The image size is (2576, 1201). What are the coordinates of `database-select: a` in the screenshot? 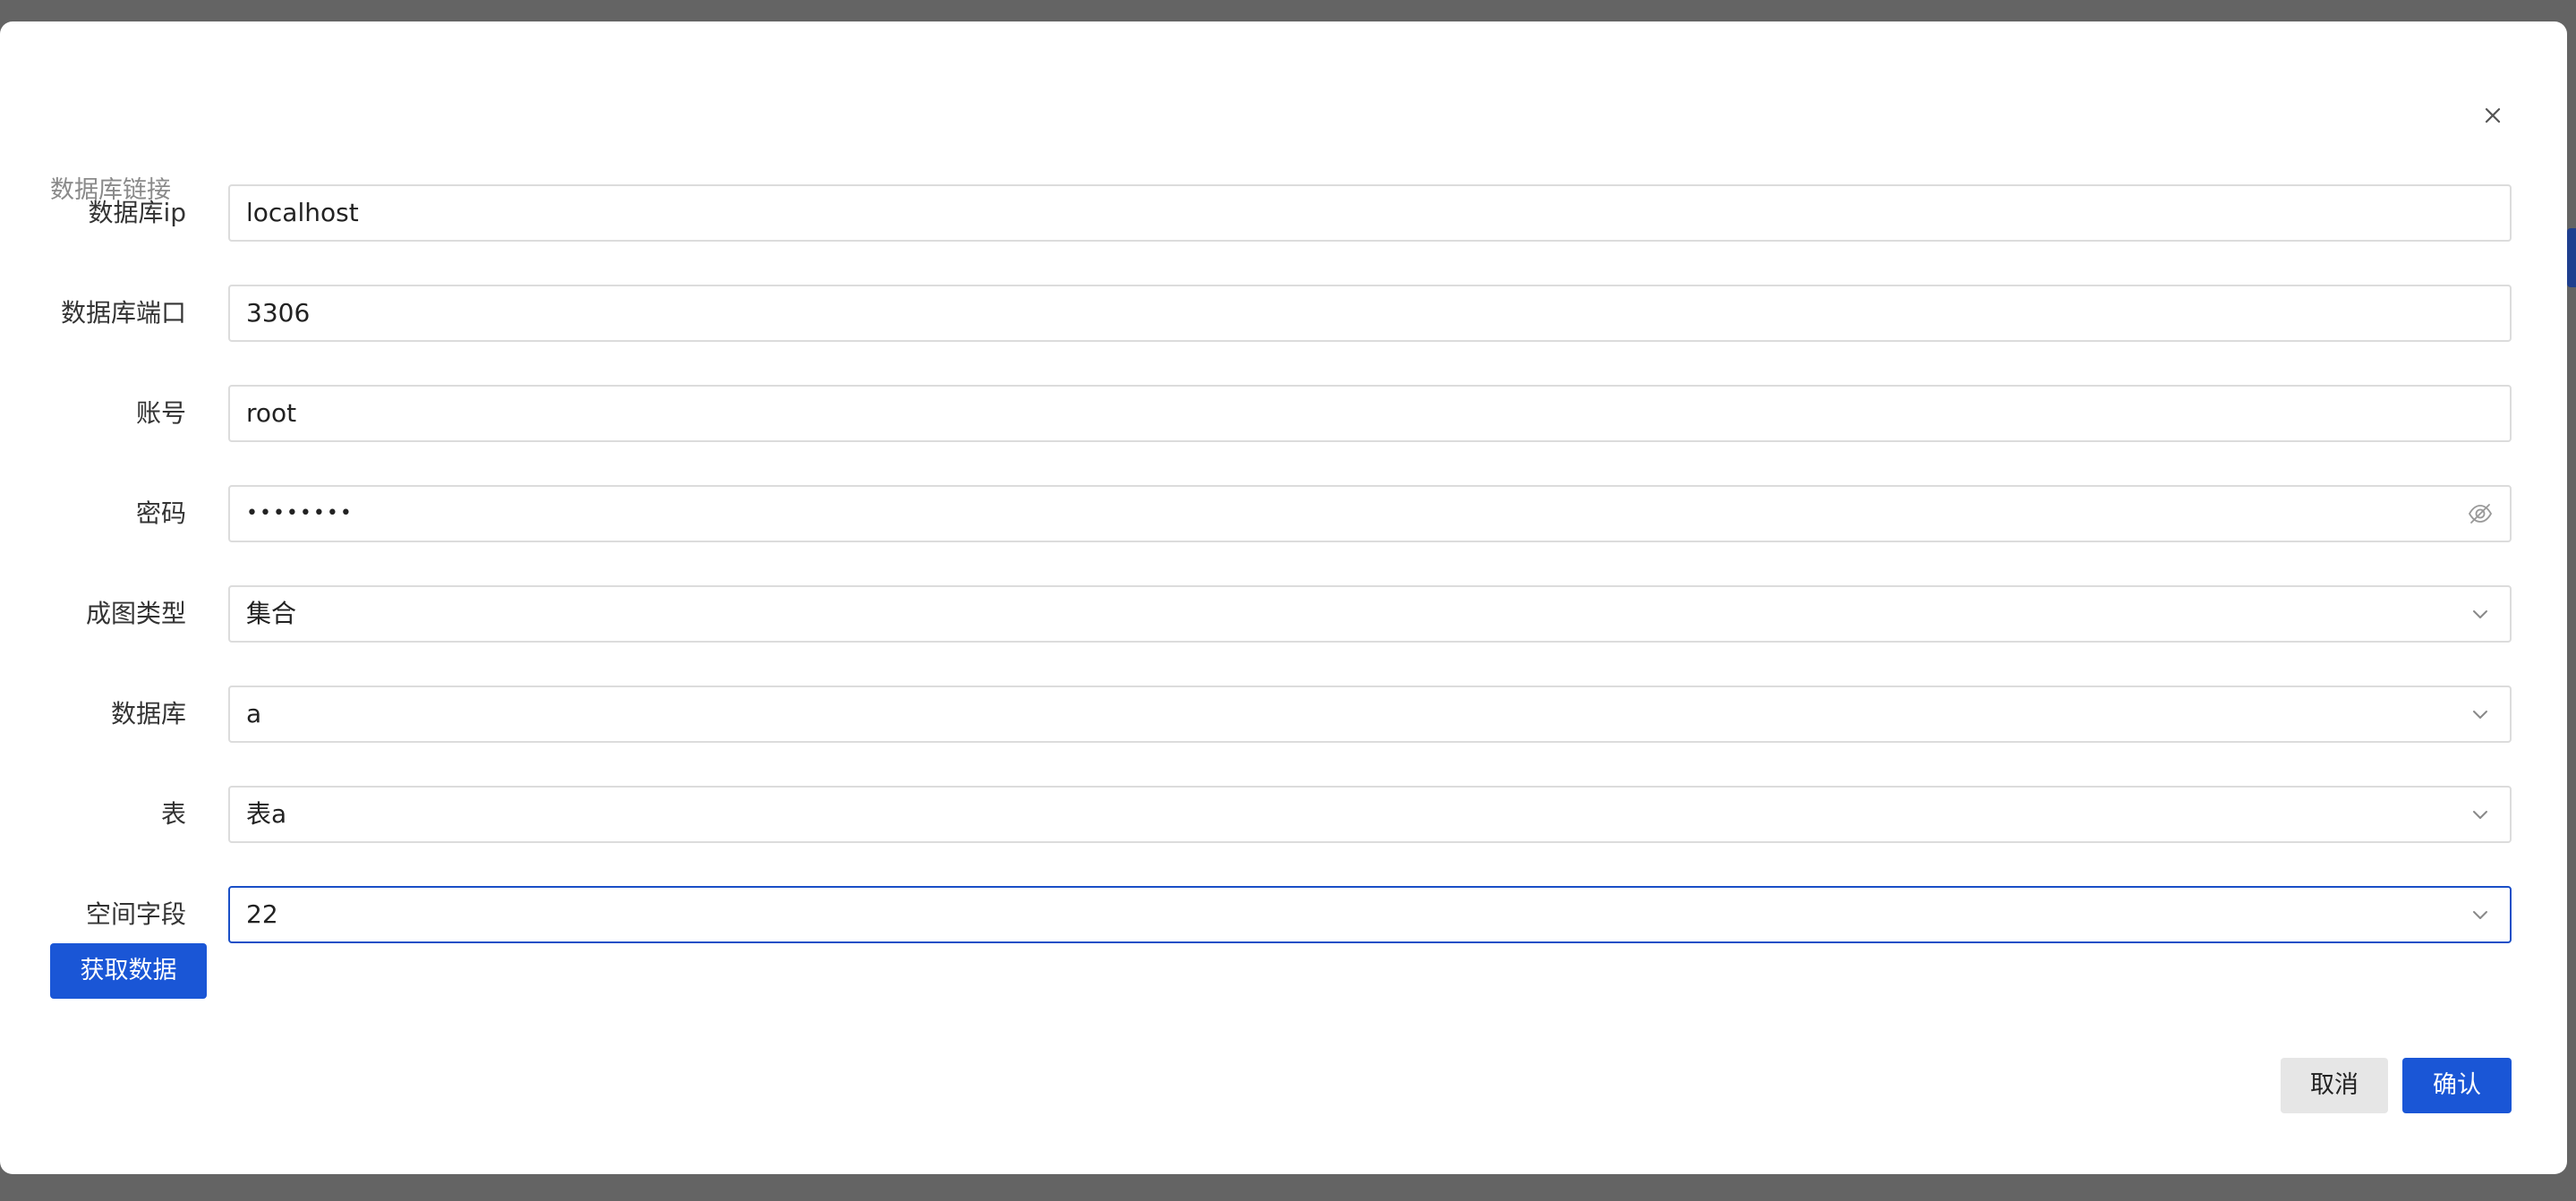 It's located at (1370, 714).